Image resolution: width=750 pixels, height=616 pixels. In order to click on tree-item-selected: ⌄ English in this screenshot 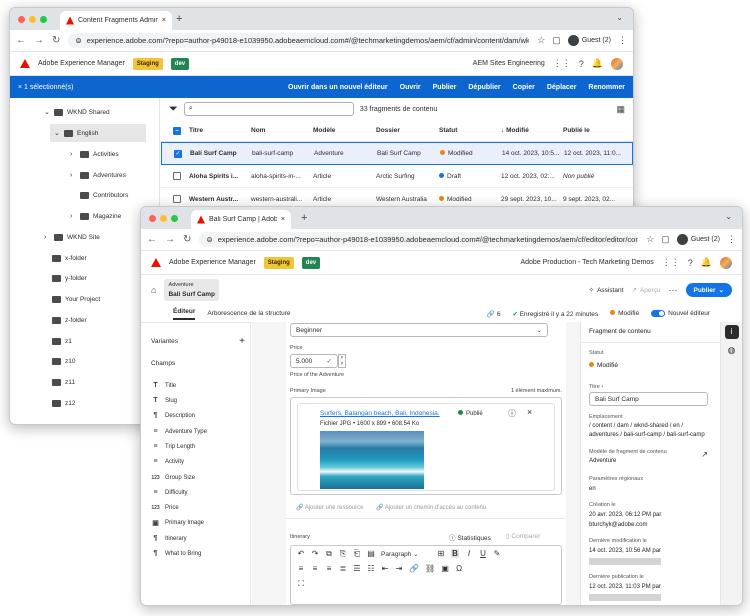, I will do `click(98, 133)`.